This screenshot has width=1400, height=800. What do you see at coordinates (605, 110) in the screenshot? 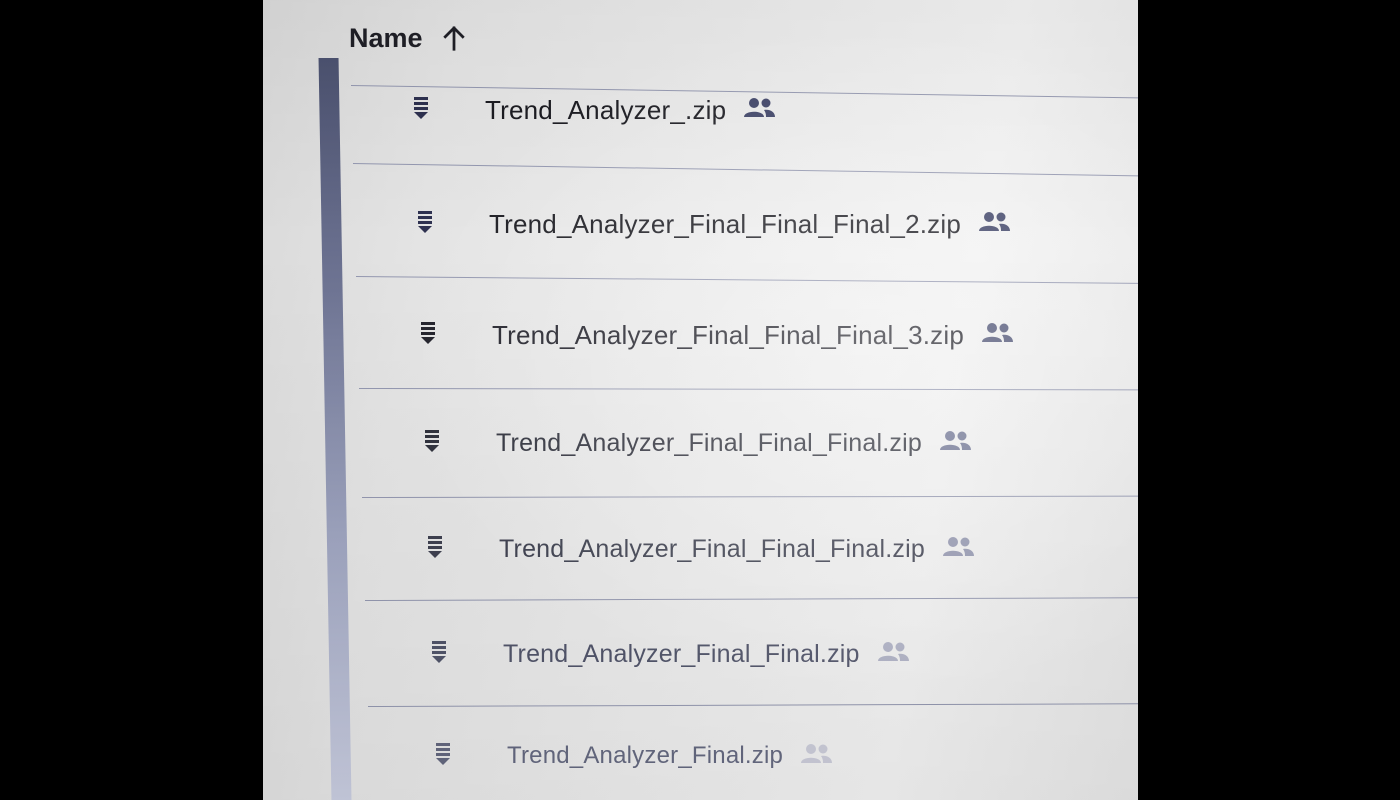
I see `file-name: Trend_Analyzer_.zip` at bounding box center [605, 110].